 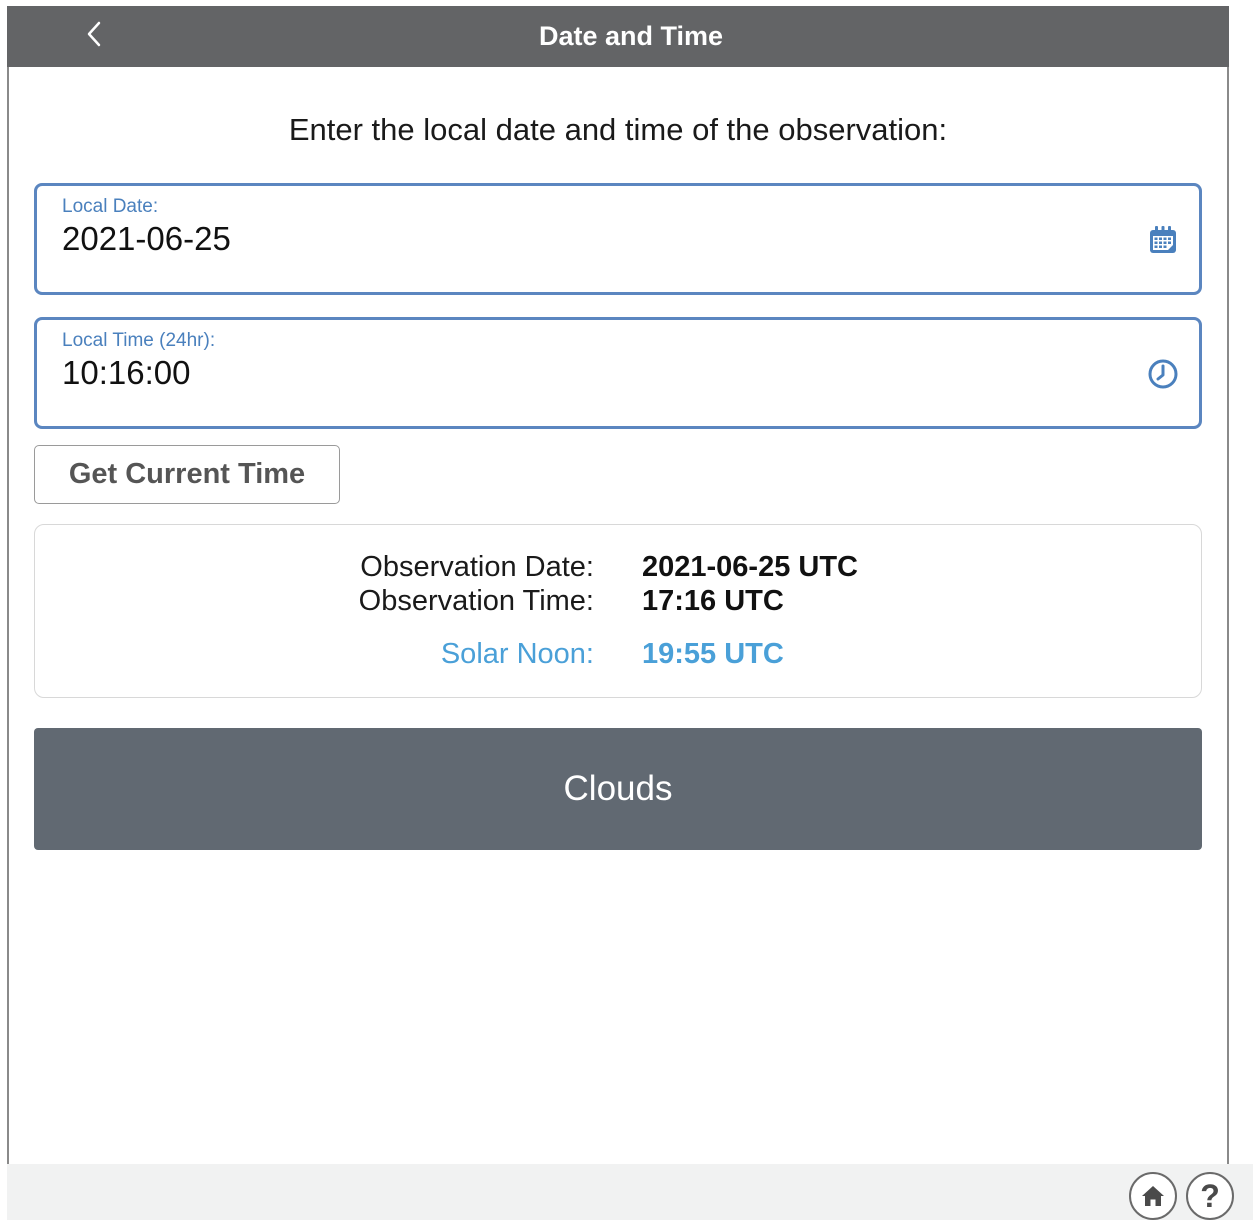 What do you see at coordinates (631, 36) in the screenshot?
I see `page-title: Date and Time` at bounding box center [631, 36].